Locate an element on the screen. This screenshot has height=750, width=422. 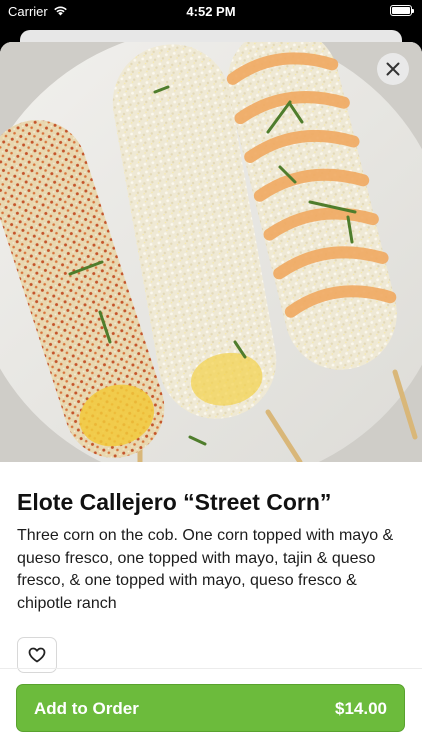
item-title: Elote Callejero “Street Corn” is located at coordinates (174, 502).